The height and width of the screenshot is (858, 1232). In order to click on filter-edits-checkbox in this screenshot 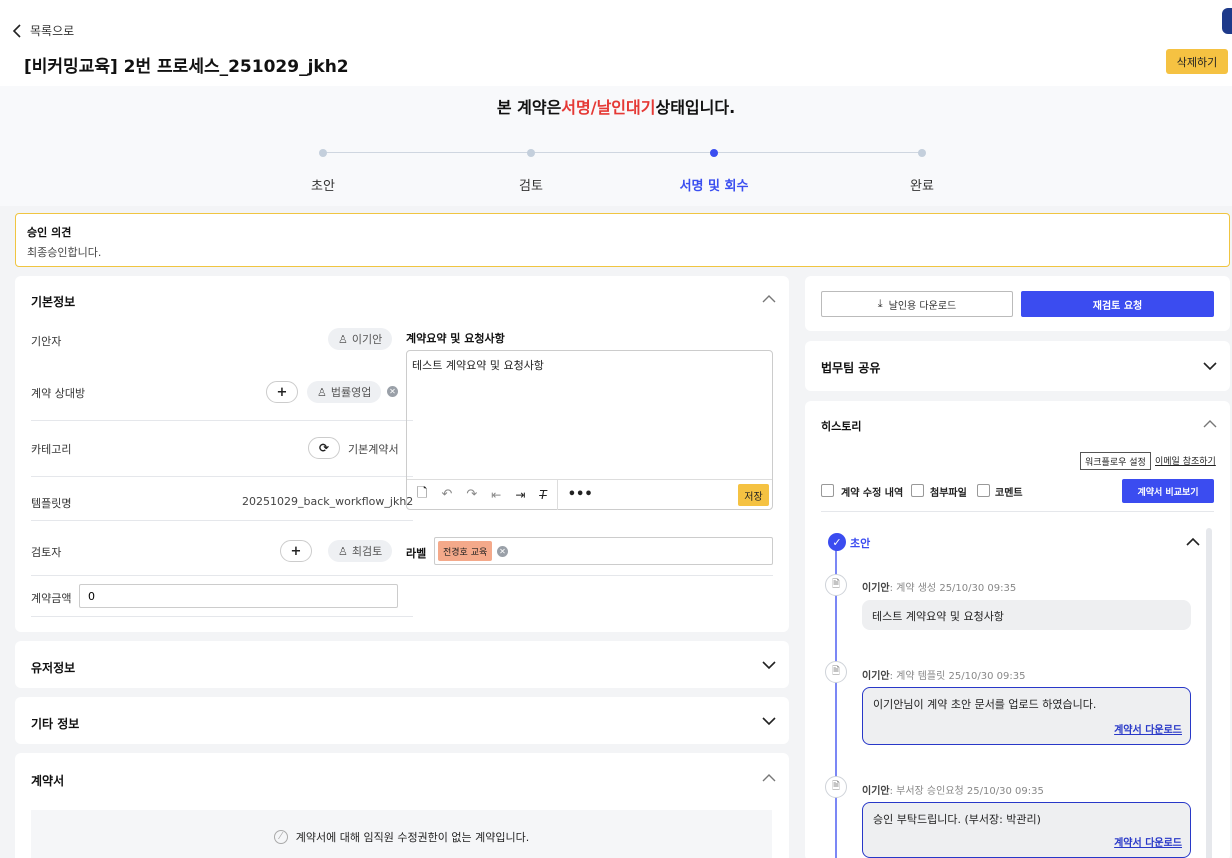, I will do `click(827, 490)`.